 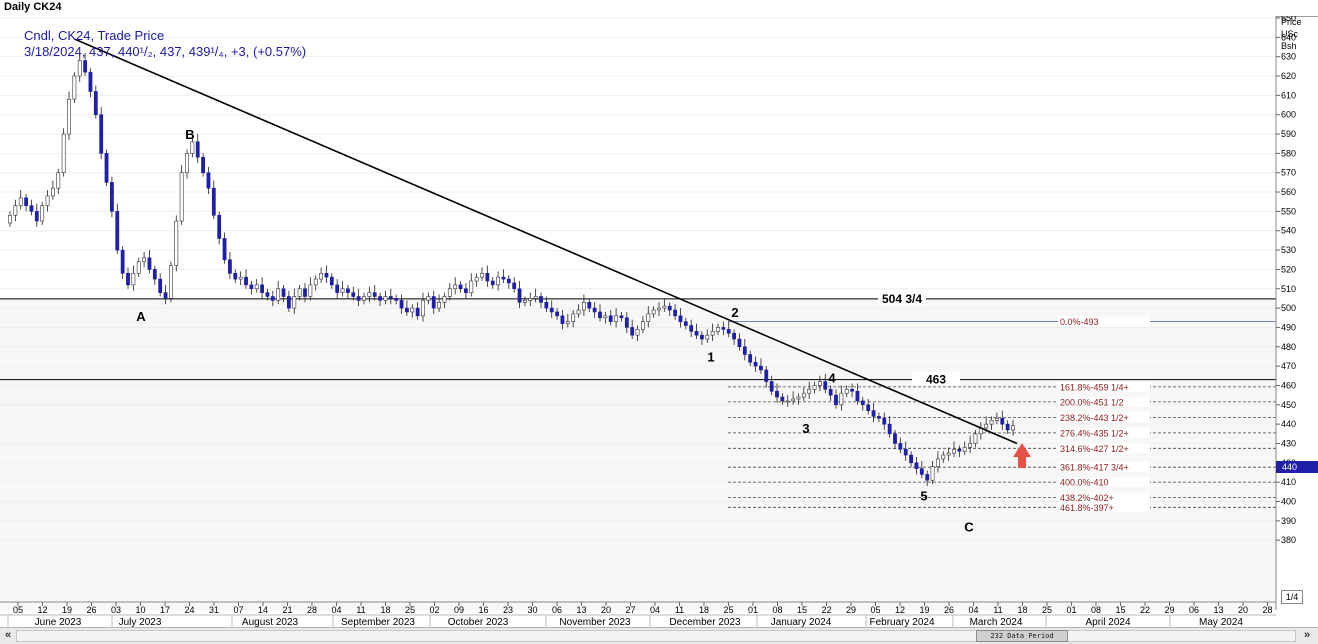 What do you see at coordinates (996, 622) in the screenshot?
I see `month-label: March 2024` at bounding box center [996, 622].